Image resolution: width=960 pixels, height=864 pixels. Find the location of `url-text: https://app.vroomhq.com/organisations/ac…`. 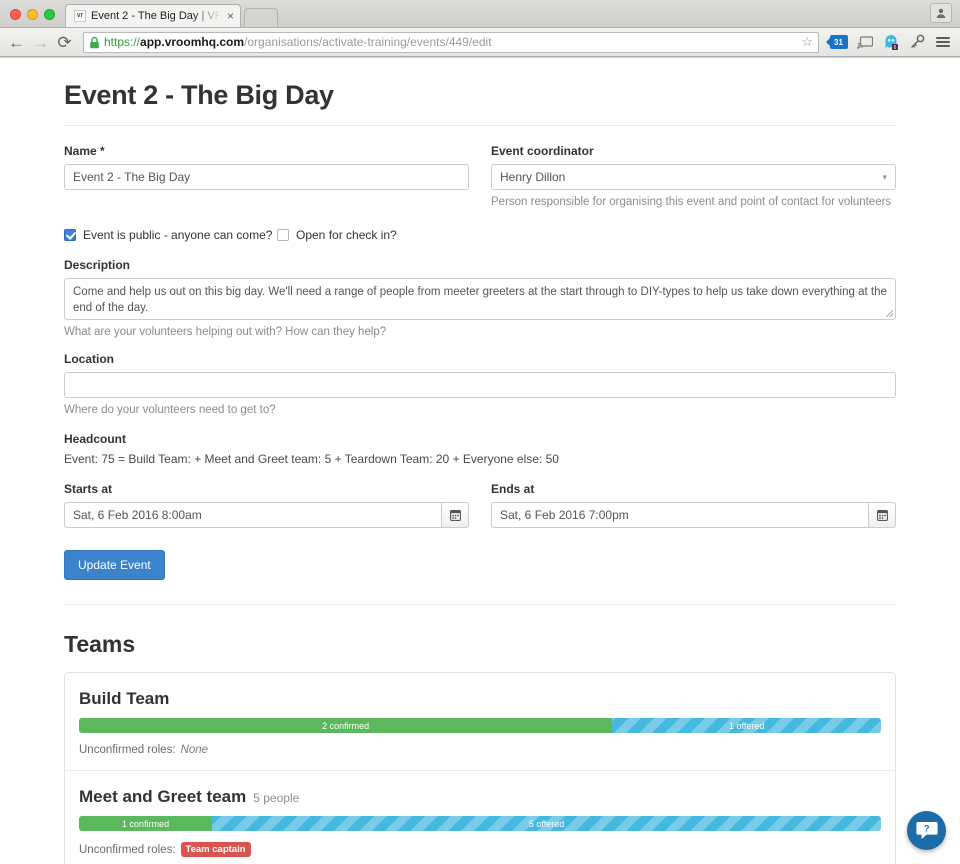

url-text: https://app.vroomhq.com/organisations/ac… is located at coordinates (298, 42).